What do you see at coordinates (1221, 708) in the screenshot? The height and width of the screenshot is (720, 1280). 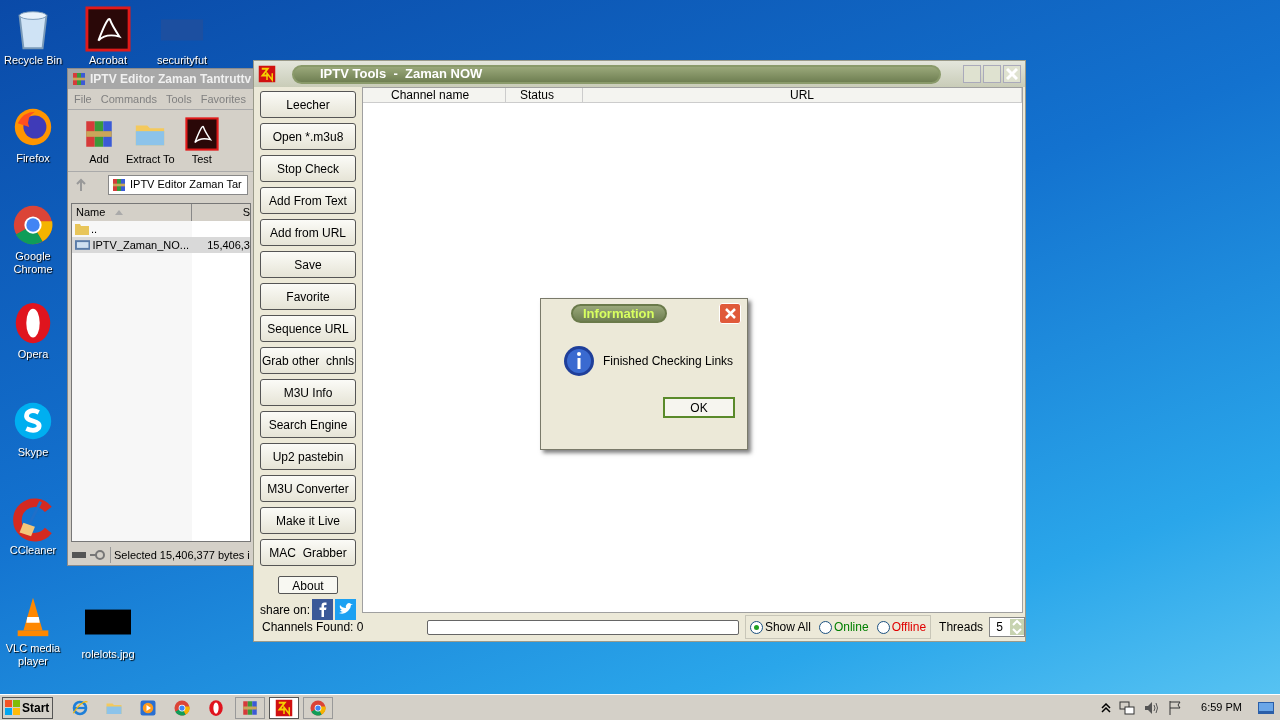 I see `clock-text: 6:59 PM` at bounding box center [1221, 708].